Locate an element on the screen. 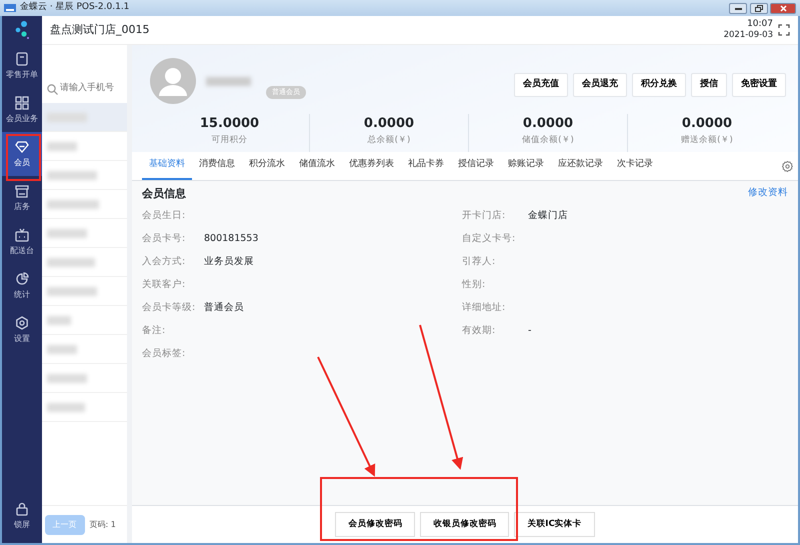 The height and width of the screenshot is (545, 800). close-icon is located at coordinates (783, 8).